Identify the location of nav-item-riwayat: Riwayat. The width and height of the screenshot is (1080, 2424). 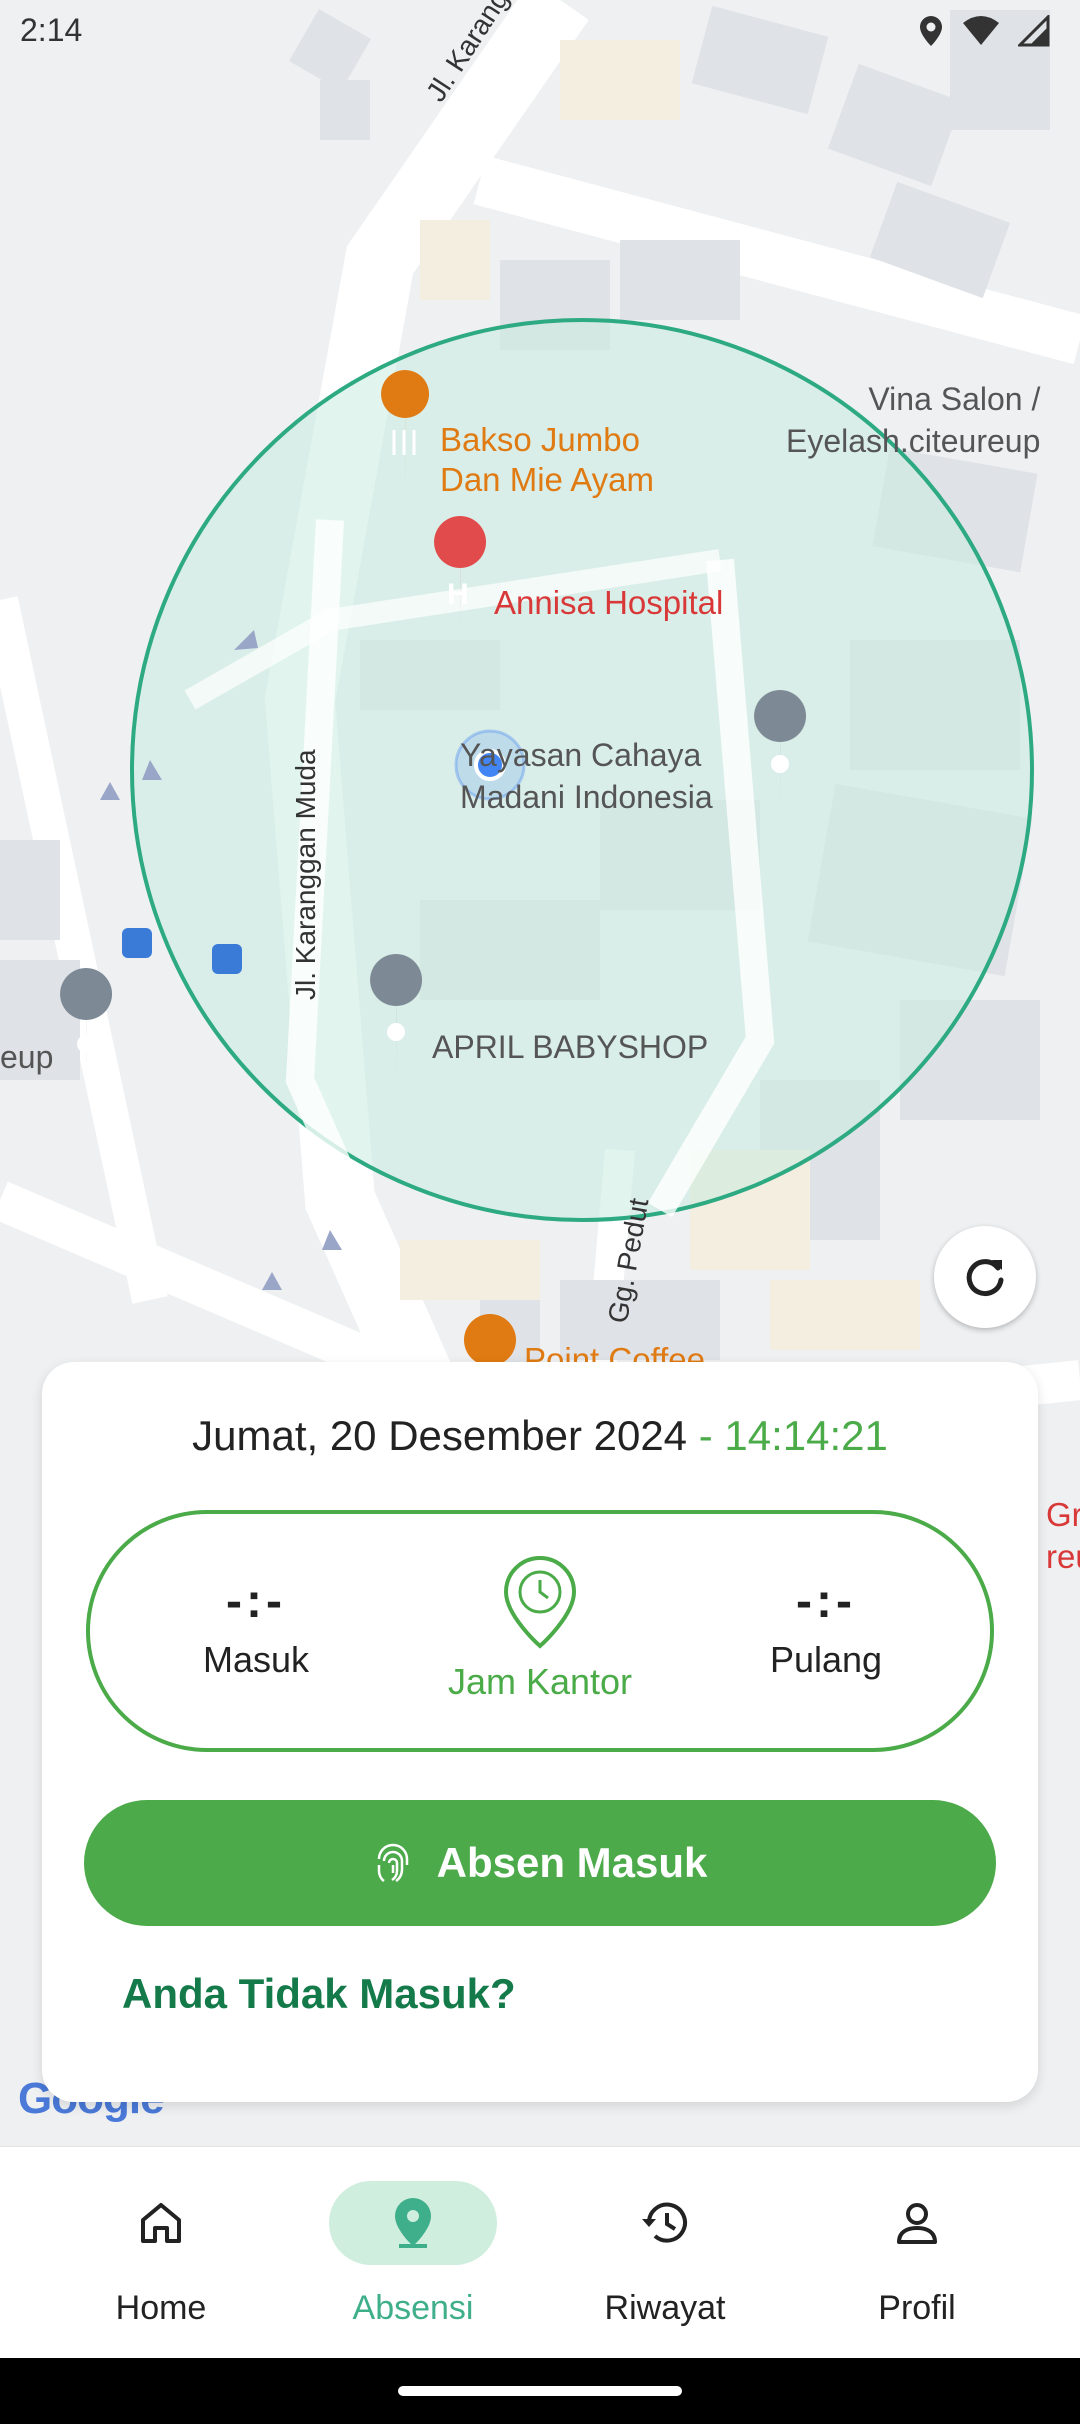
(665, 2253).